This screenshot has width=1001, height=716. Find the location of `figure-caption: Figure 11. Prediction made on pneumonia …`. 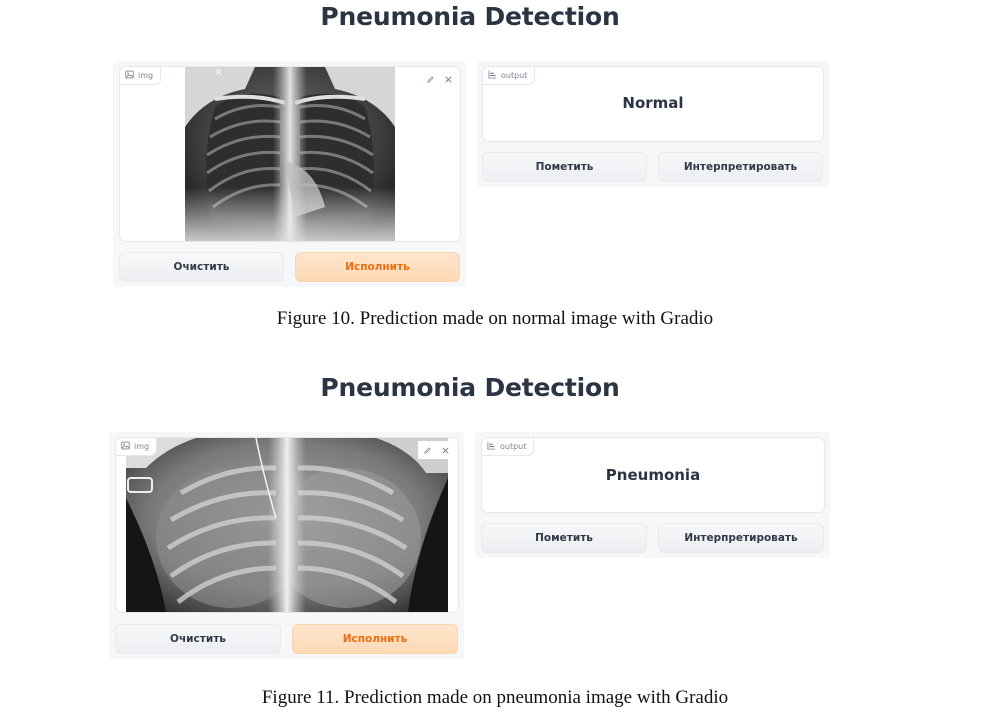

figure-caption: Figure 11. Prediction made on pneumonia … is located at coordinates (495, 697).